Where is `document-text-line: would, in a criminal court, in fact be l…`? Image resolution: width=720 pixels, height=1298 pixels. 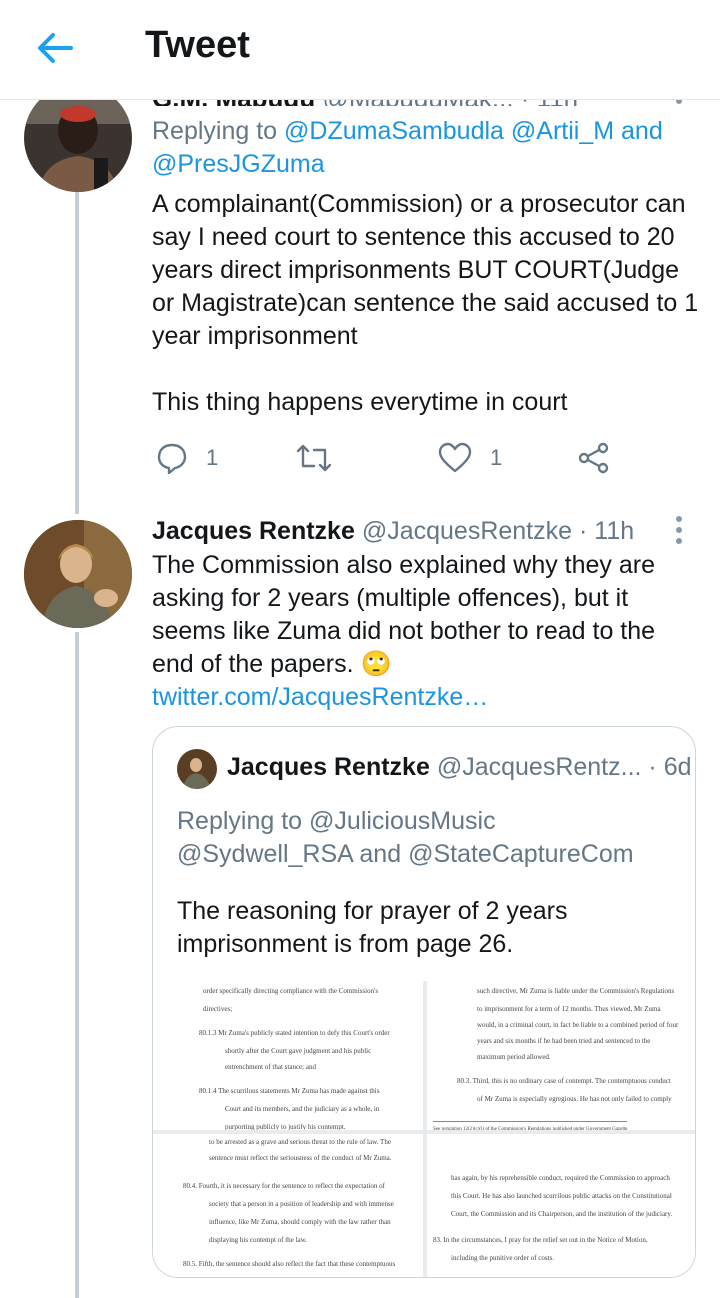
document-text-line: would, in a criminal court, in fact be l… is located at coordinates (578, 1025).